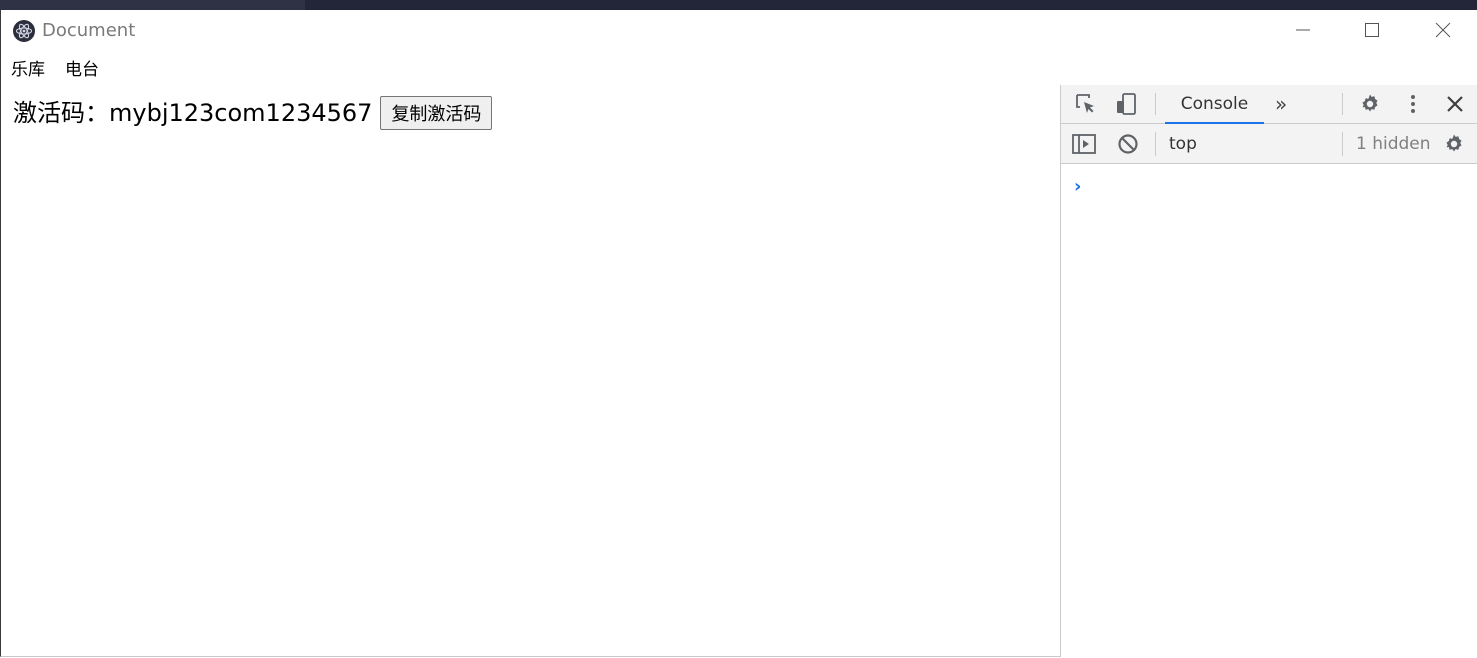  What do you see at coordinates (1128, 144) in the screenshot?
I see `clear-console-icon` at bounding box center [1128, 144].